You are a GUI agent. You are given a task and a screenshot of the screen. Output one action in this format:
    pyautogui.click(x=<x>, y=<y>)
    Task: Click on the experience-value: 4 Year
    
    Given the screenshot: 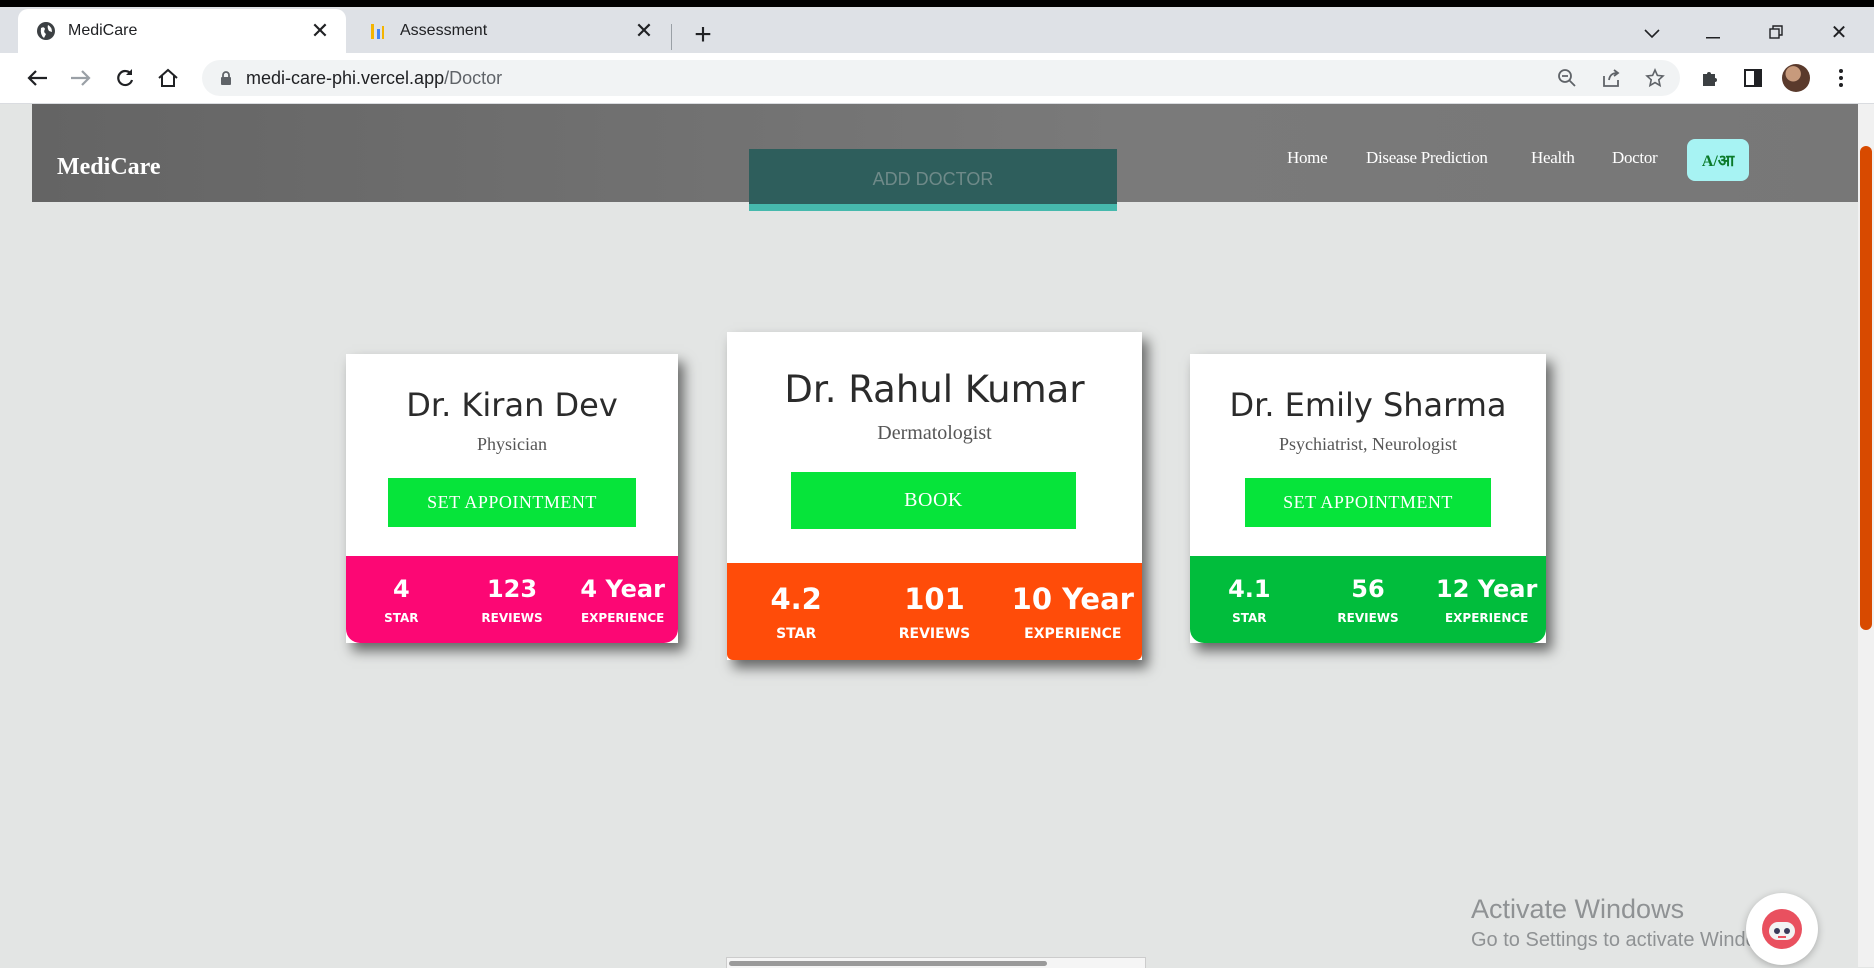 What is the action you would take?
    pyautogui.click(x=622, y=588)
    